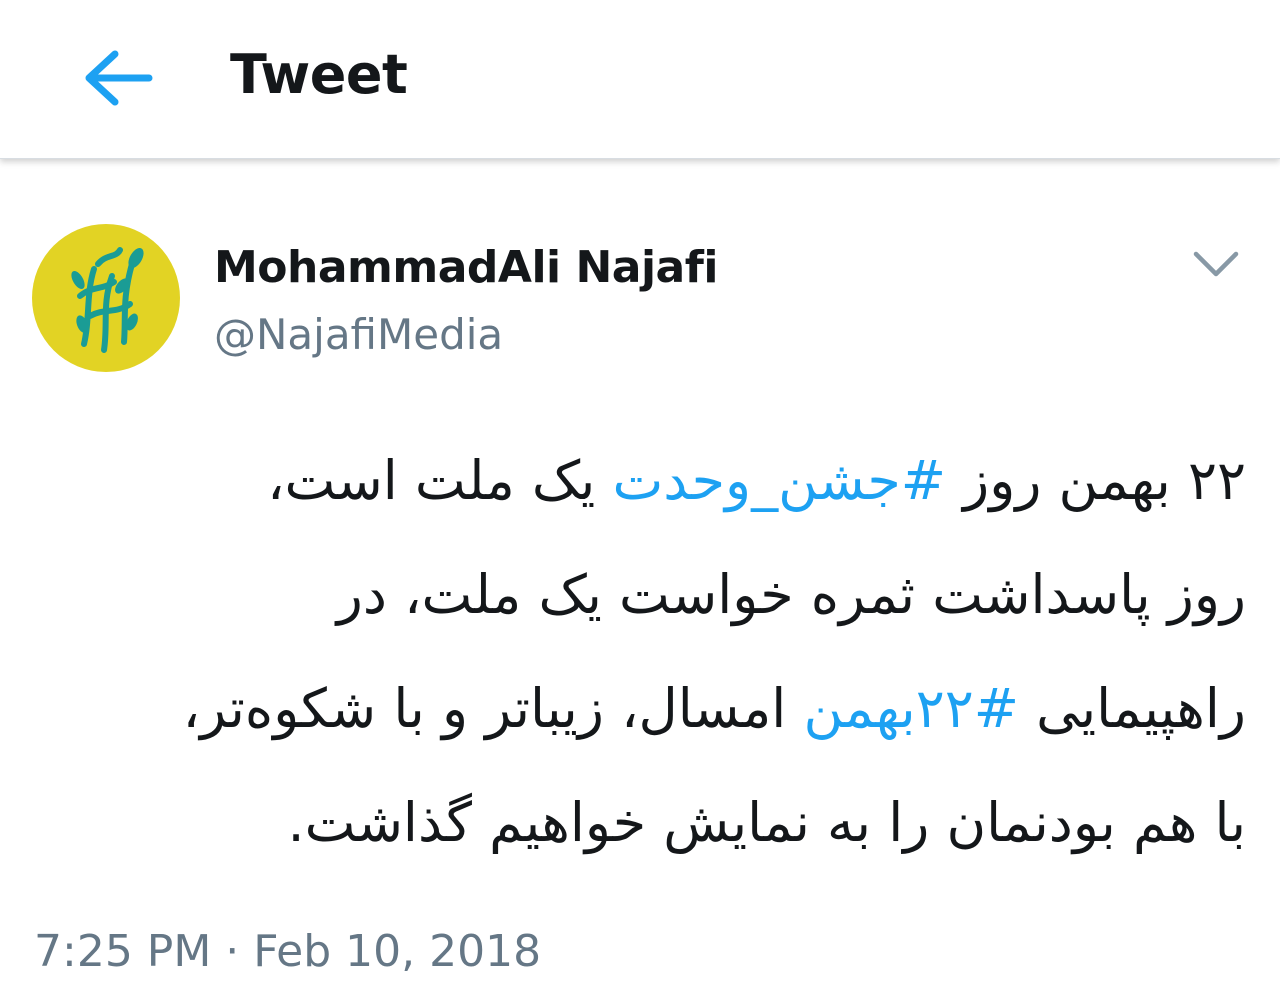  I want to click on back-button, so click(117, 78).